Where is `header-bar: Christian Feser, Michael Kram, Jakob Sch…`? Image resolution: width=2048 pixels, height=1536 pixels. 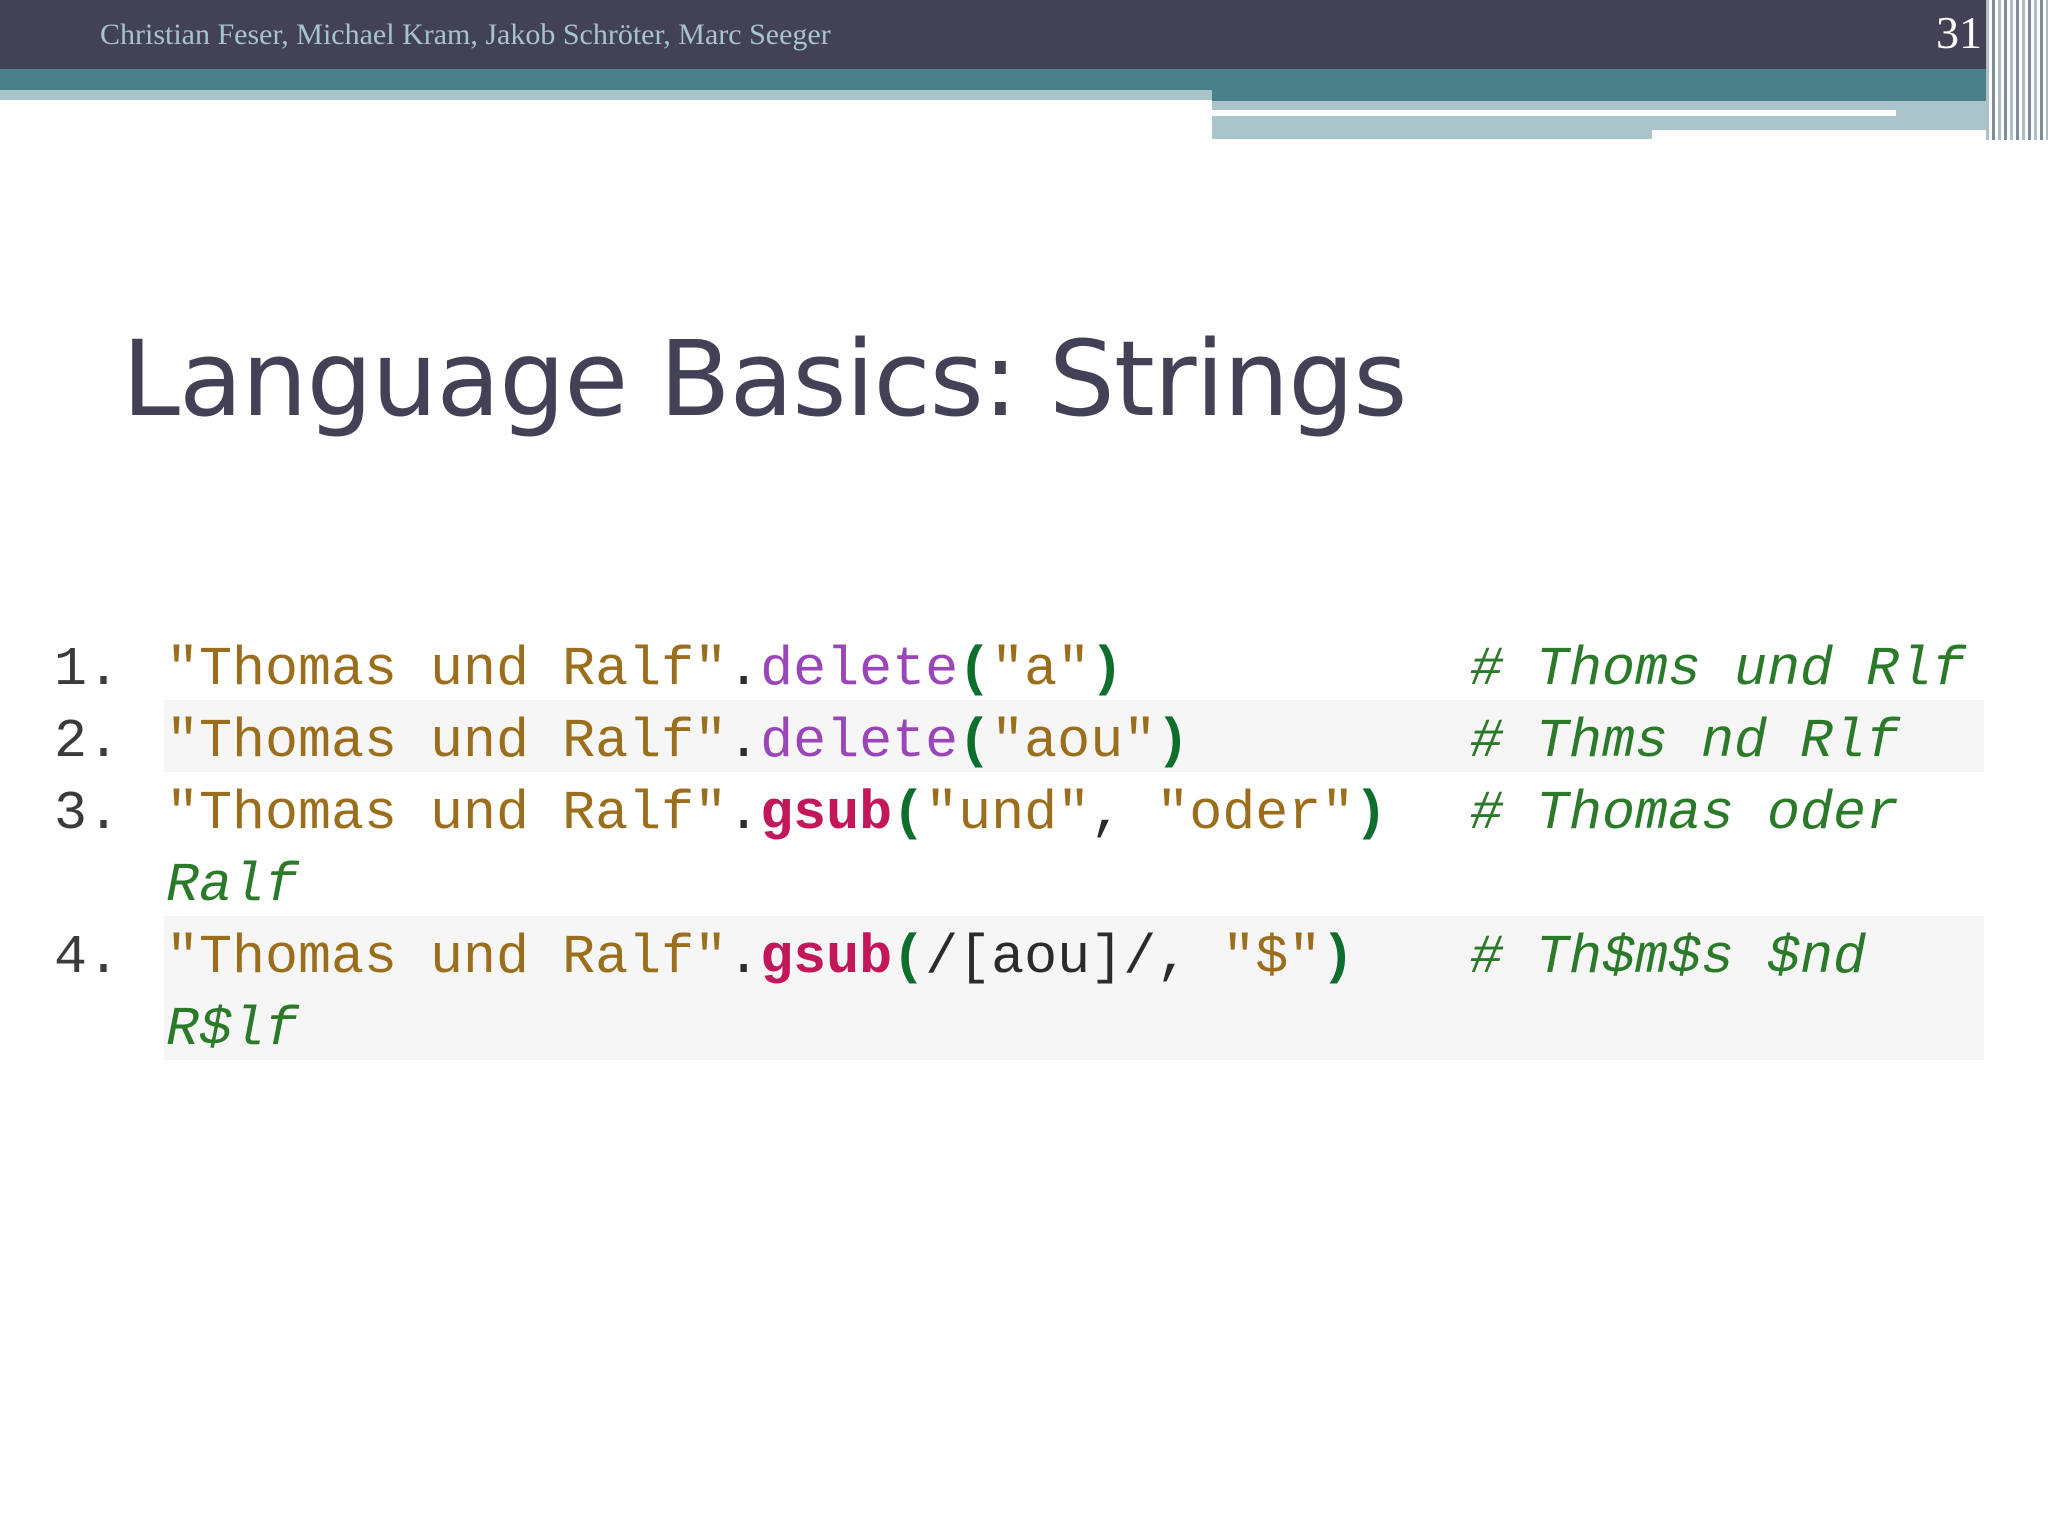 header-bar: Christian Feser, Michael Kram, Jakob Sch… is located at coordinates (1024, 34).